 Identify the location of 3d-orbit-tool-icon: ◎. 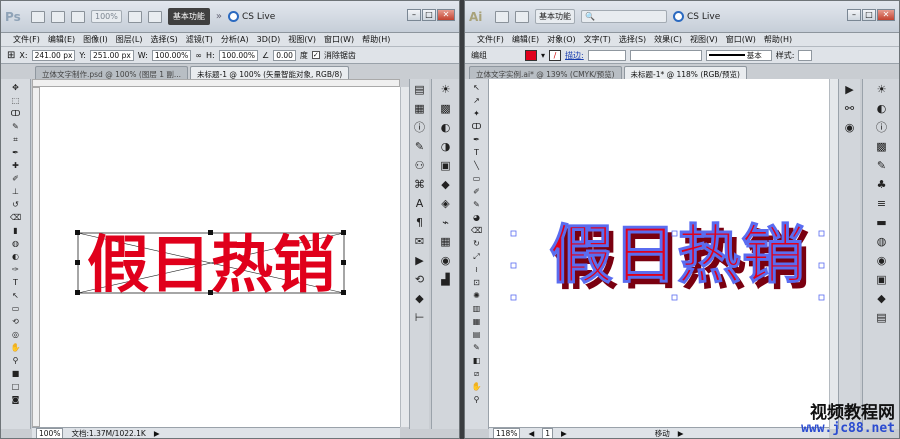
(15, 335).